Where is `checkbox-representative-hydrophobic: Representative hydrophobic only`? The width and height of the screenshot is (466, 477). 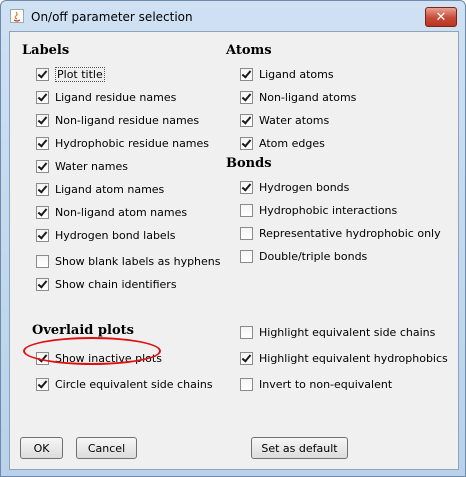
checkbox-representative-hydrophobic: Representative hydrophobic only is located at coordinates (340, 233).